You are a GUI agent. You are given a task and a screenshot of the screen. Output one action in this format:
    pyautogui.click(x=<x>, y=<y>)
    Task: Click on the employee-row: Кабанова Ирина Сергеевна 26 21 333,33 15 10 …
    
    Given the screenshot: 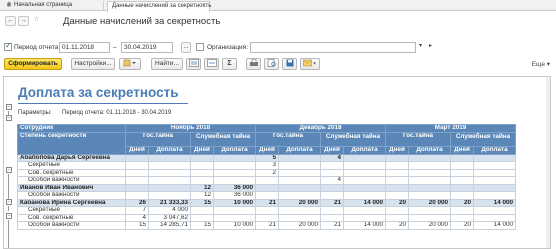 What is the action you would take?
    pyautogui.click(x=266, y=202)
    